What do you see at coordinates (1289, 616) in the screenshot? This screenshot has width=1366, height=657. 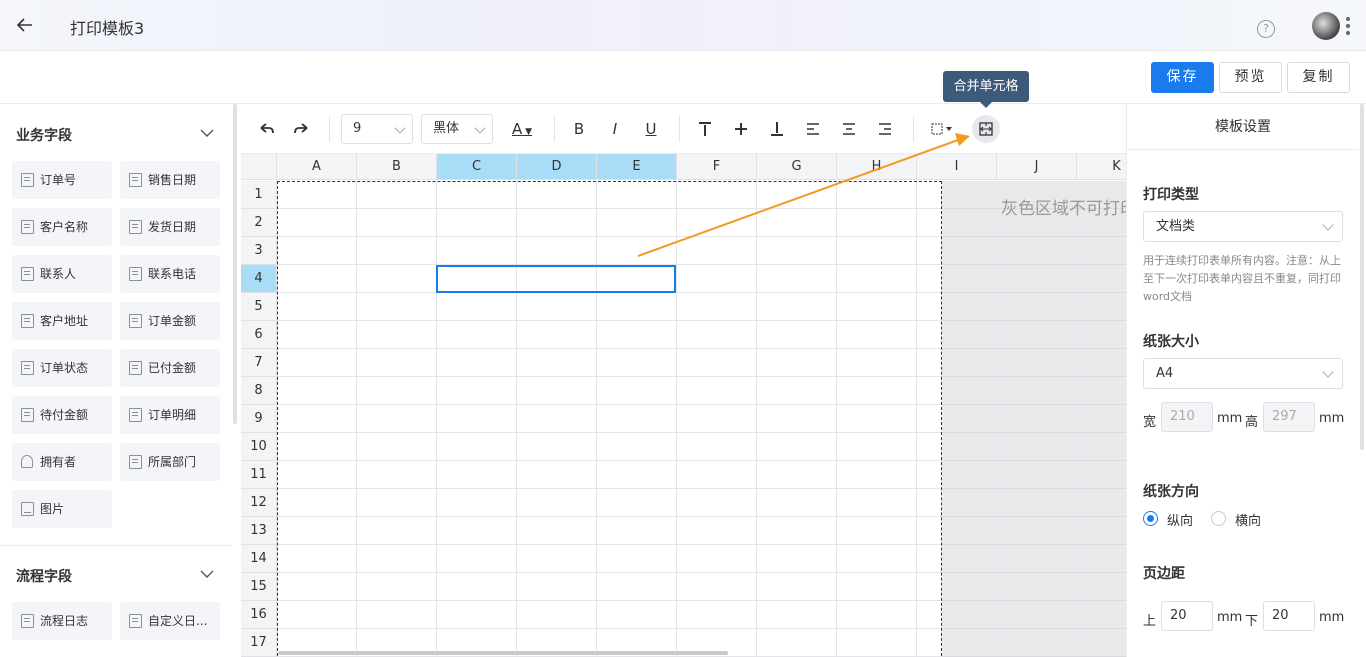 I see `margin-bottom-input: 20` at bounding box center [1289, 616].